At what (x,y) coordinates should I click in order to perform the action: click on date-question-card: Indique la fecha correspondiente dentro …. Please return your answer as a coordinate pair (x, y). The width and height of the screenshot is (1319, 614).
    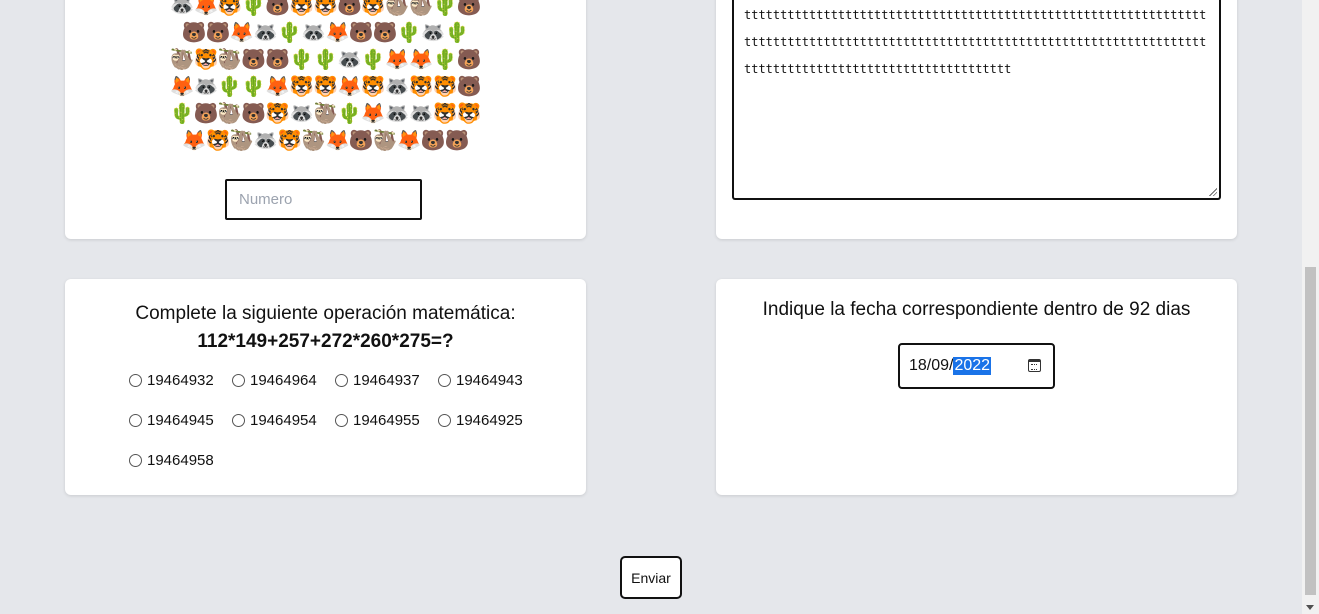
    Looking at the image, I should click on (976, 387).